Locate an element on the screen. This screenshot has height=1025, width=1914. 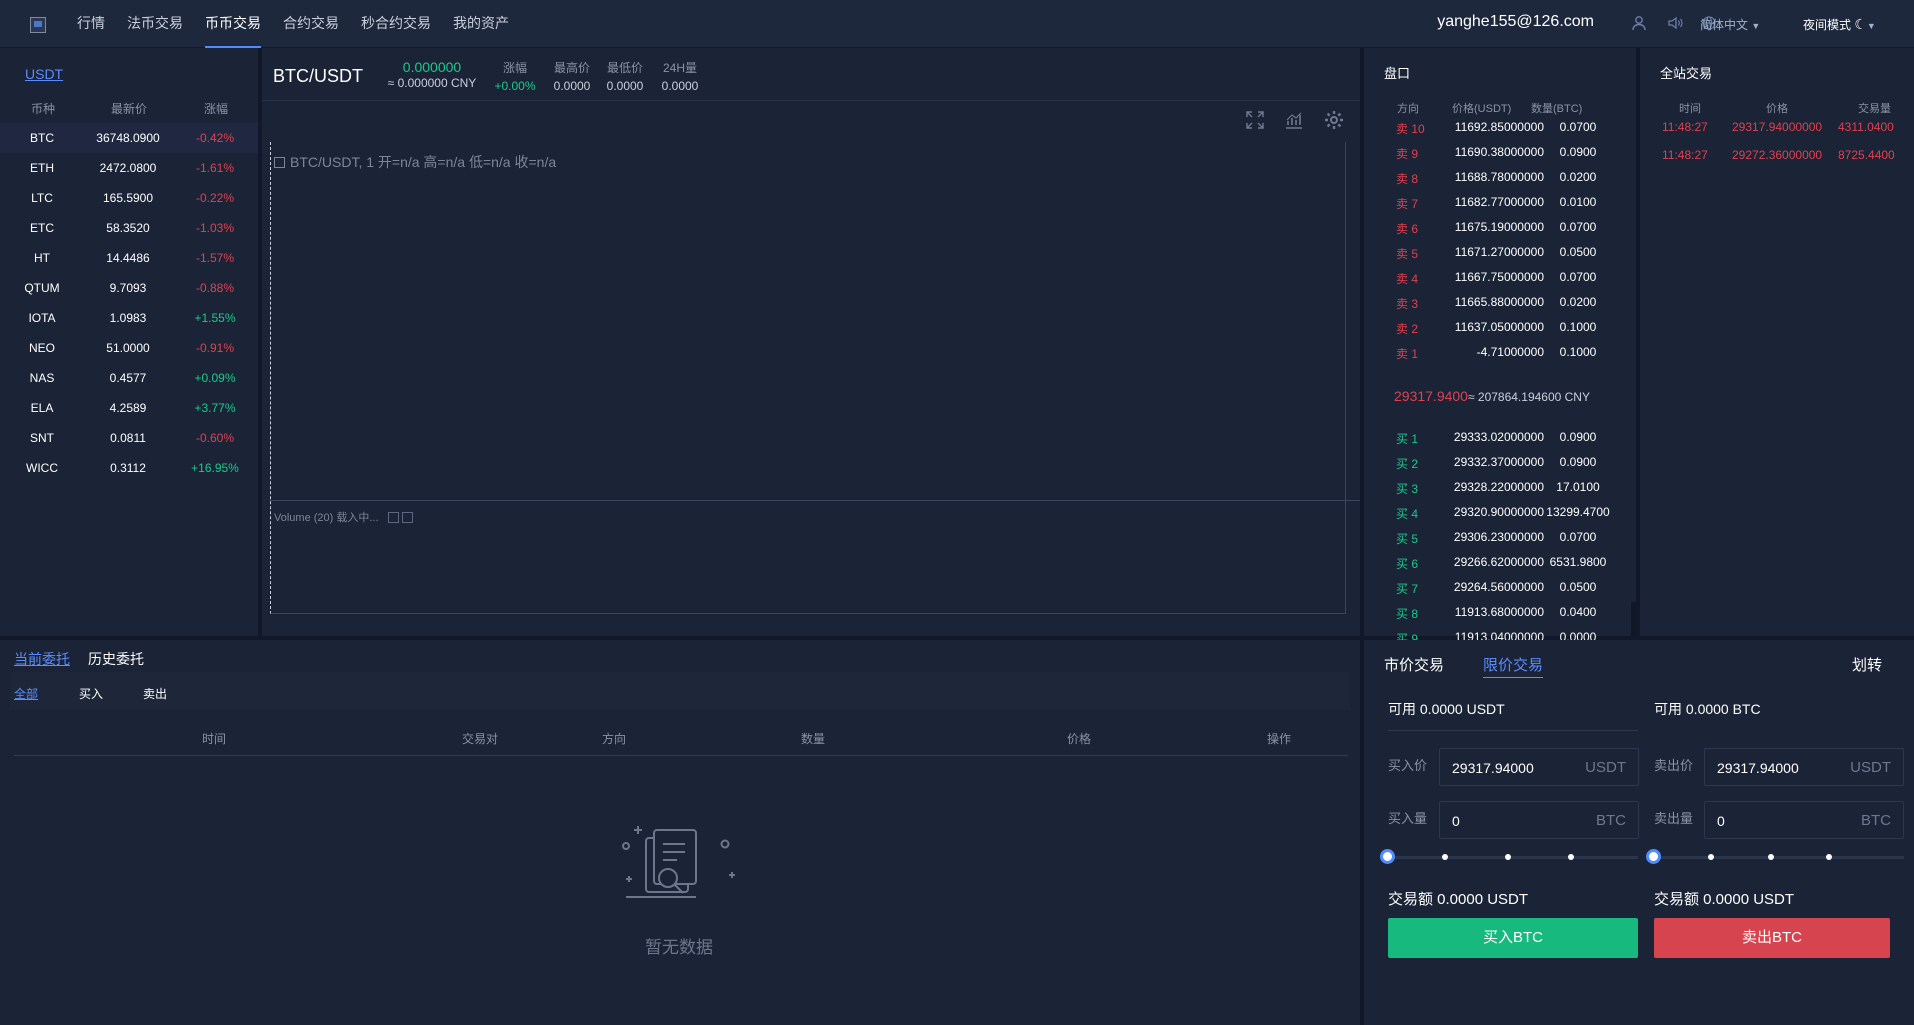
coin-price: 9.7093 is located at coordinates (128, 288).